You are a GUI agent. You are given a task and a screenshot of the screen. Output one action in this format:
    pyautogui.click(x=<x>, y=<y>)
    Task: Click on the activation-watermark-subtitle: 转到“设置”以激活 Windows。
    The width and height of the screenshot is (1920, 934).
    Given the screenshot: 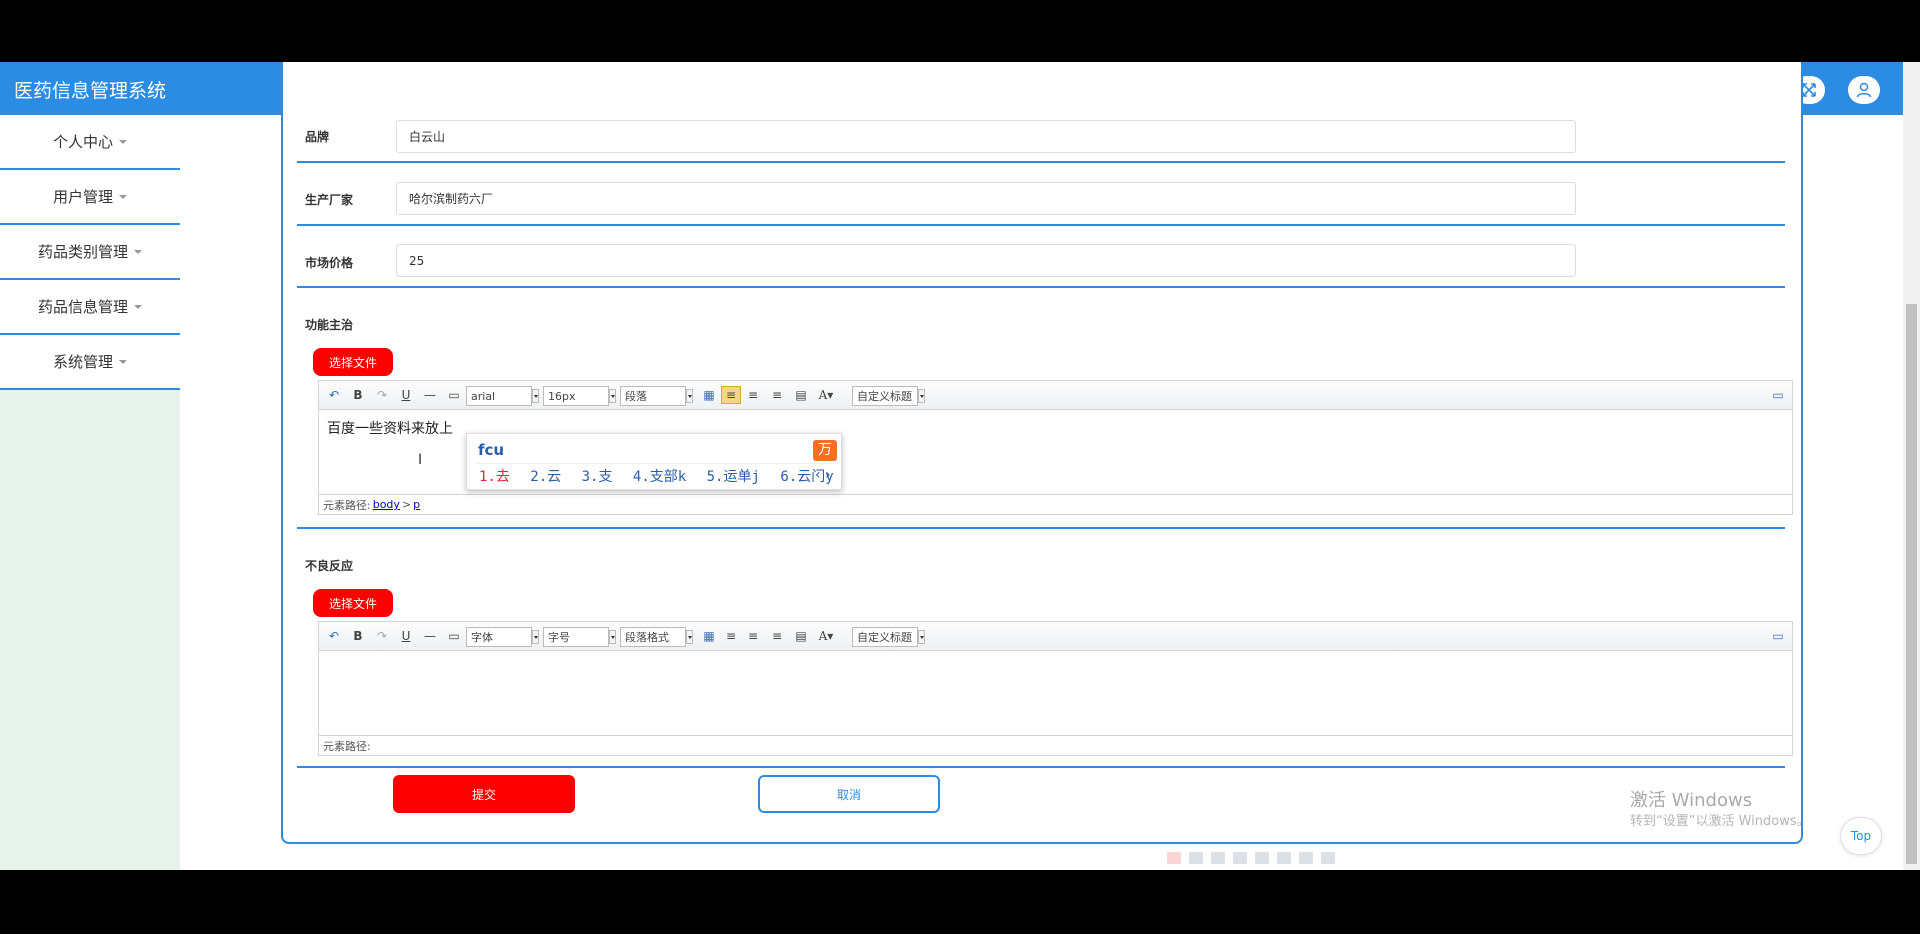 What is the action you would take?
    pyautogui.click(x=1720, y=821)
    